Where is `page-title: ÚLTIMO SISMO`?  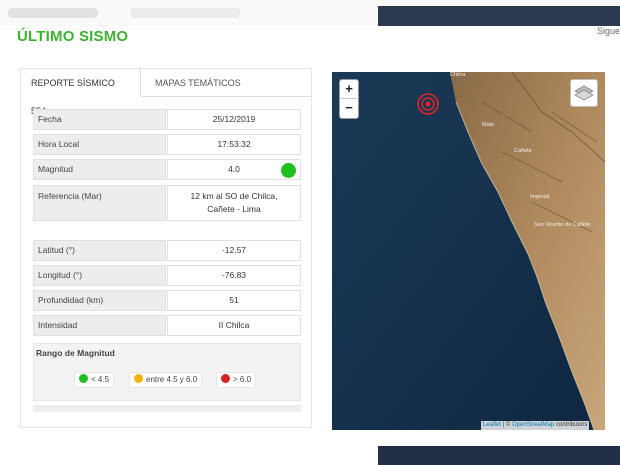
page-title: ÚLTIMO SISMO is located at coordinates (73, 36).